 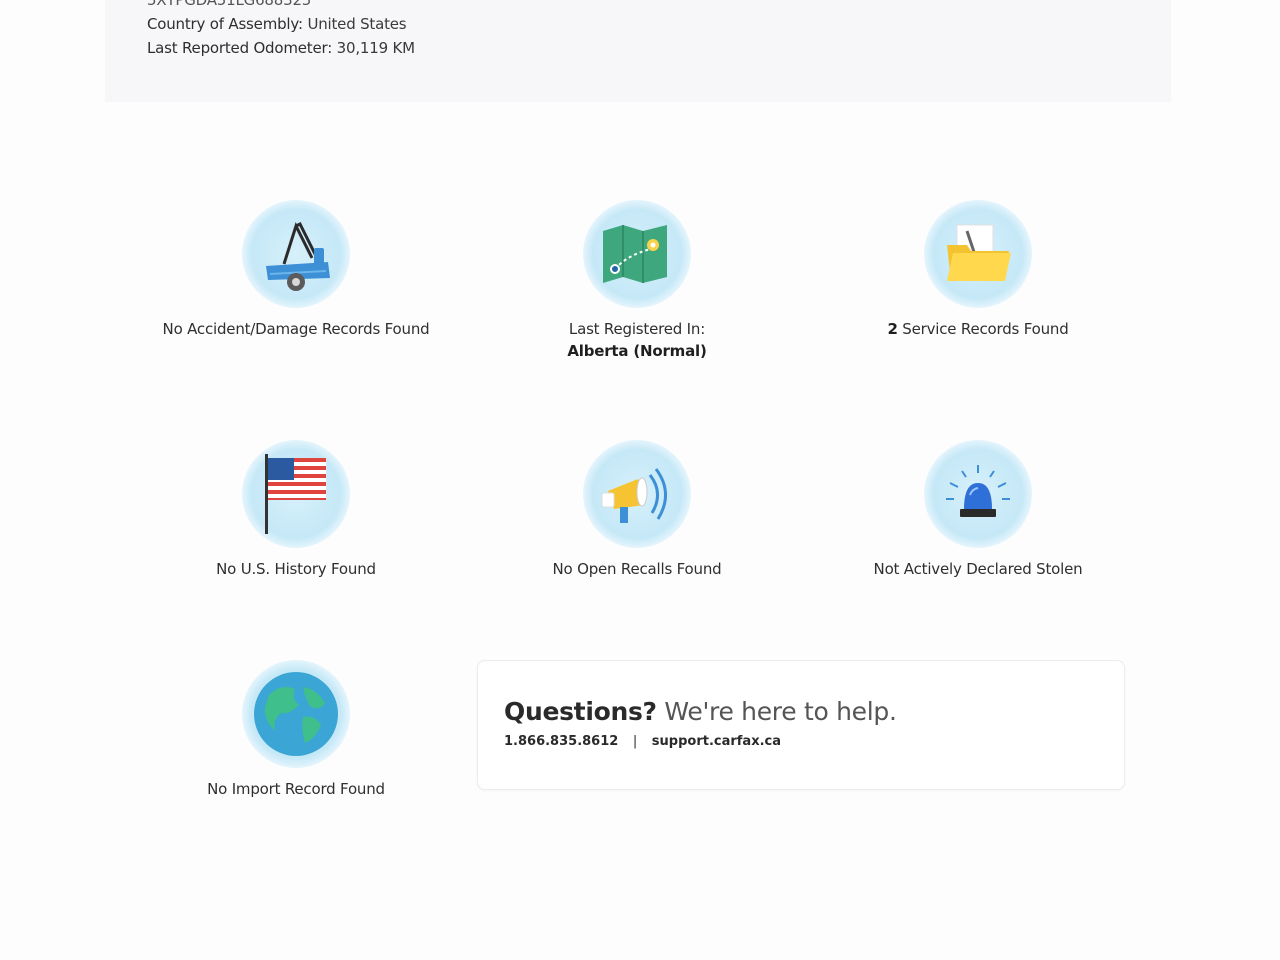 What do you see at coordinates (814, 741) in the screenshot?
I see `help-contact: 1.866.835.8612 | support.carfax.ca` at bounding box center [814, 741].